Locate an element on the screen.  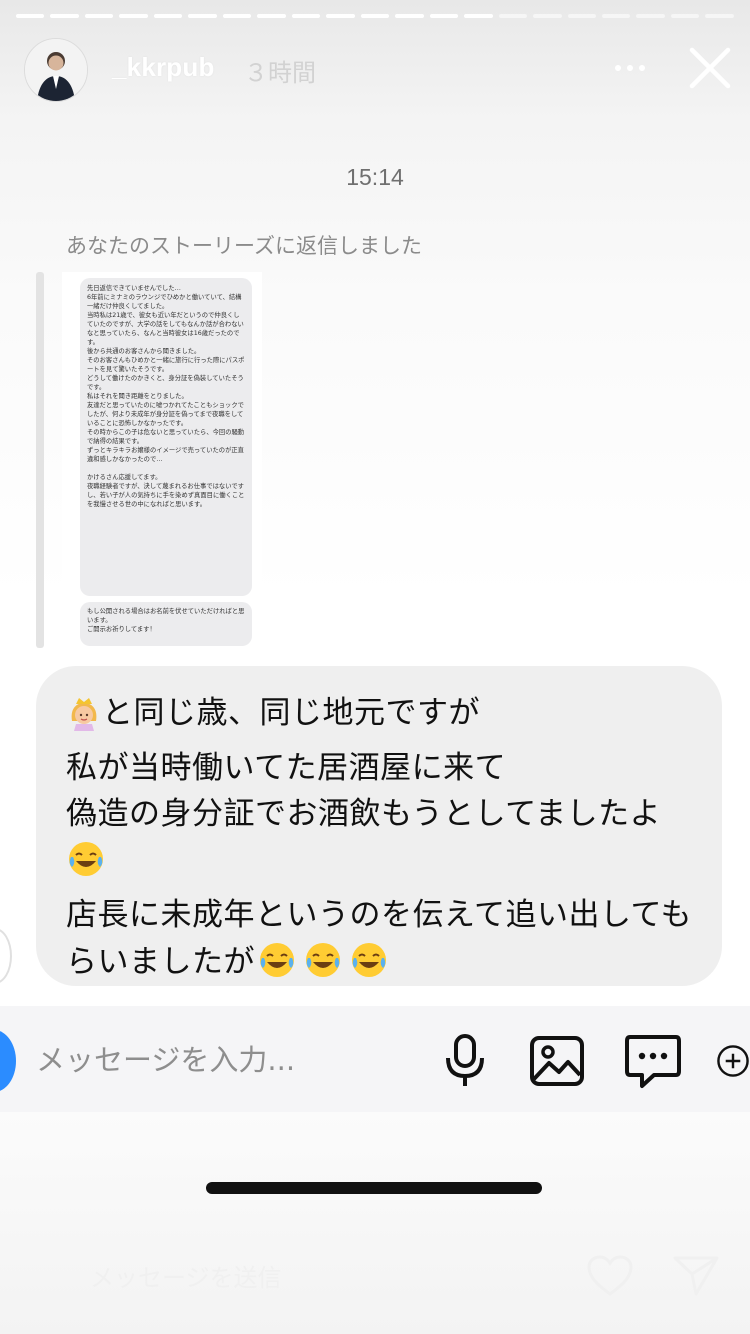
share-button is located at coordinates (696, 1278).